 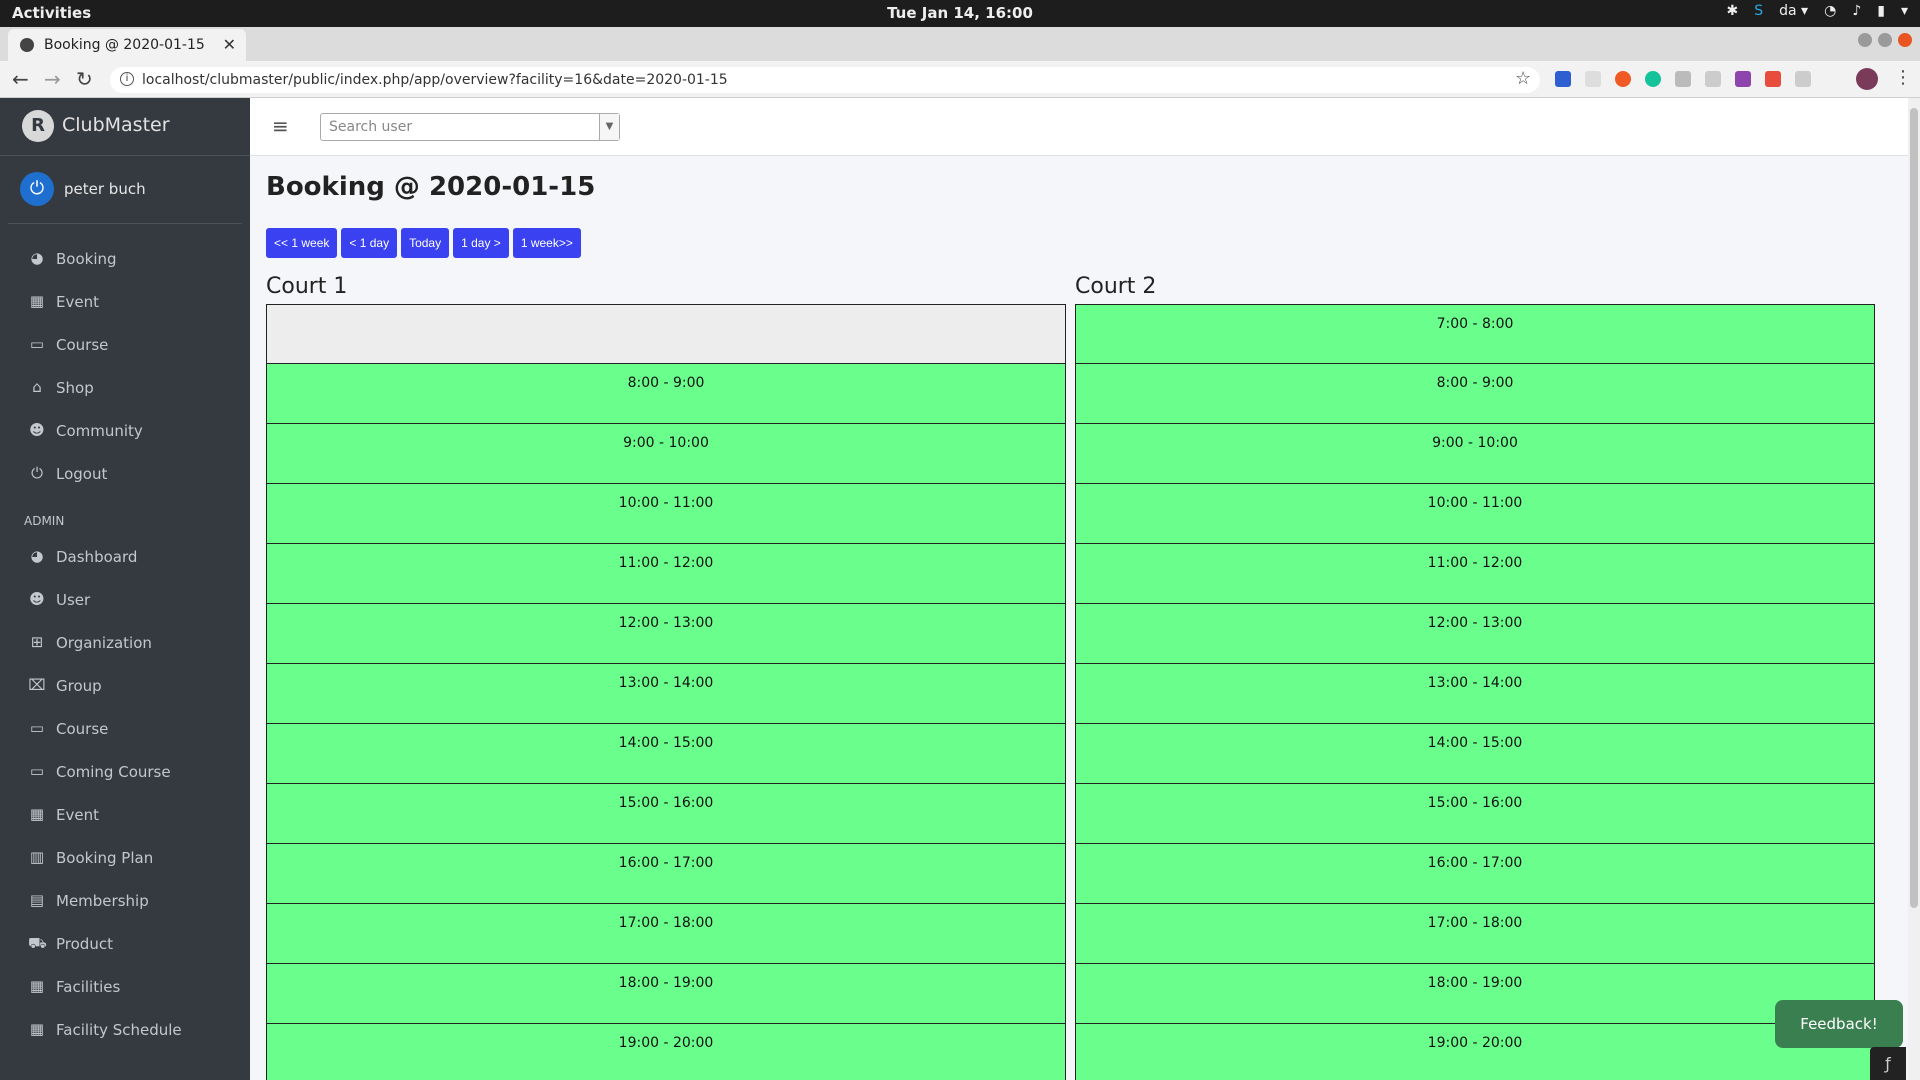 What do you see at coordinates (1830, 11) in the screenshot?
I see `wifi-icon: ◔` at bounding box center [1830, 11].